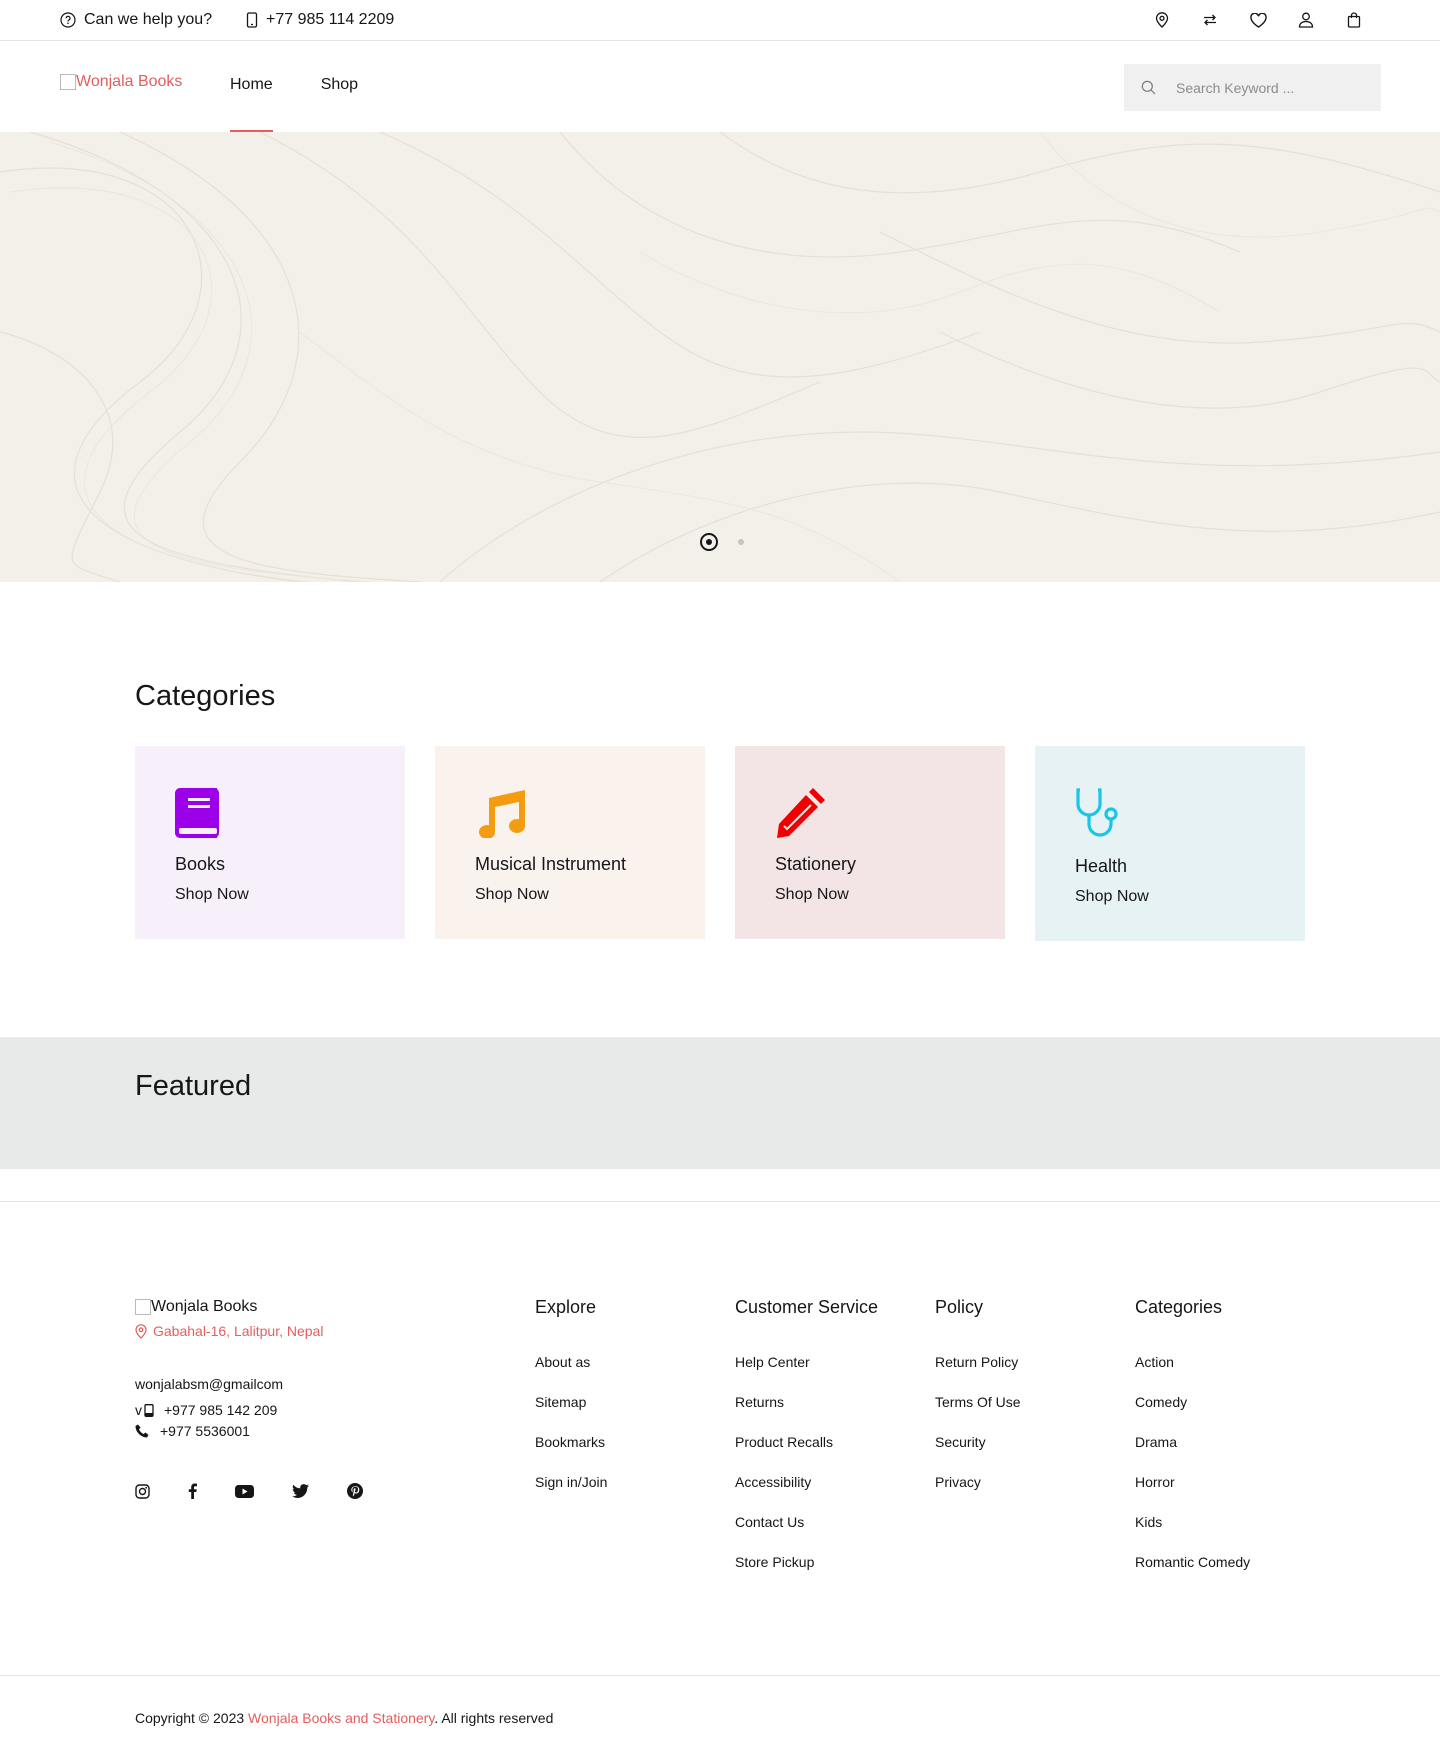 The height and width of the screenshot is (1761, 1440). I want to click on footer-link: Kids, so click(1192, 1534).